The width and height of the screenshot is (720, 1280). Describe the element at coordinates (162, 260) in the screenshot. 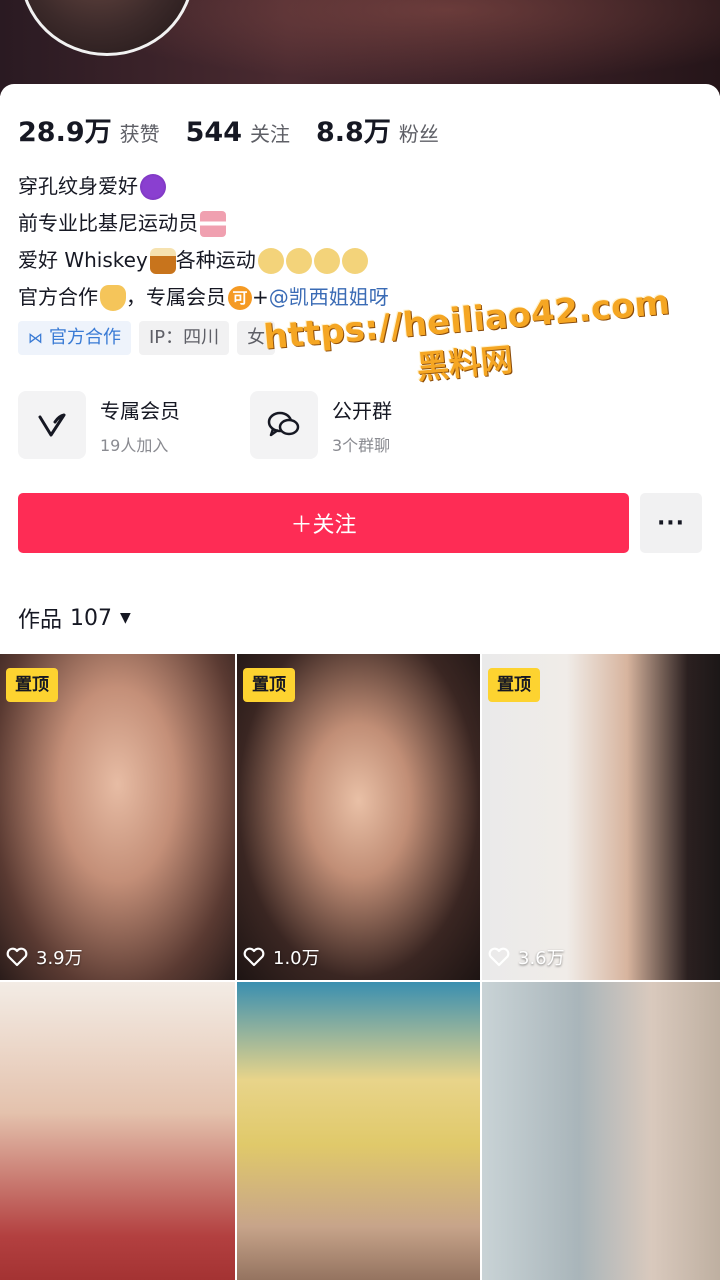

I see `whisky-emoji-icon` at that location.